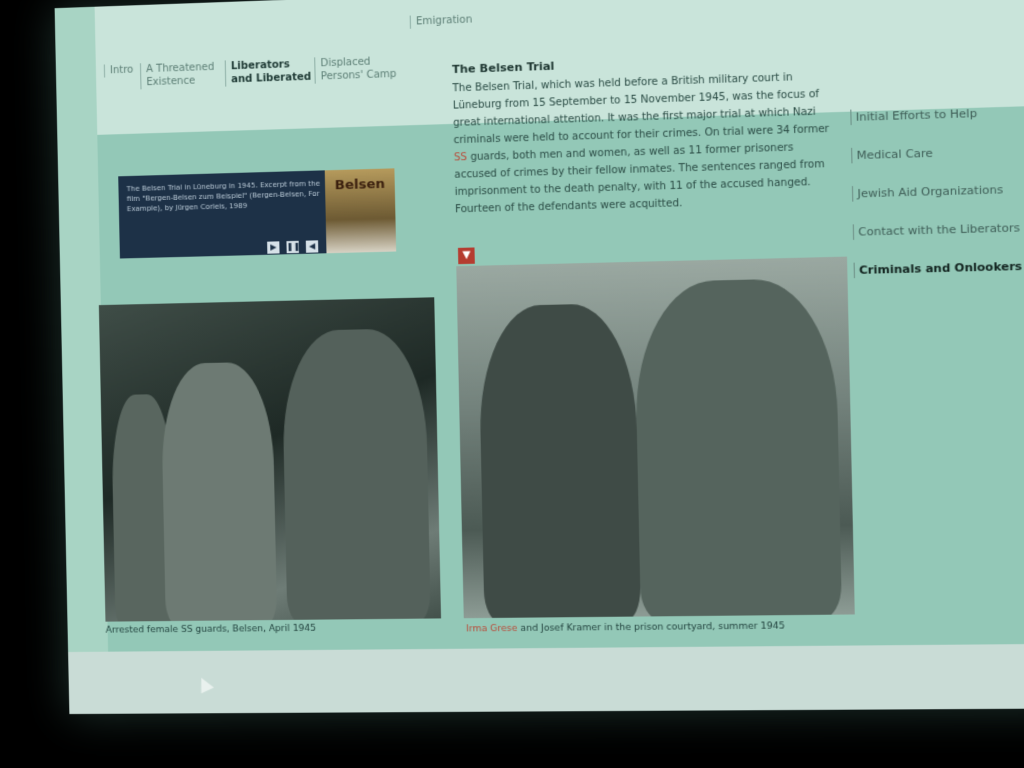 The height and width of the screenshot is (768, 1024). I want to click on sidebar-item-criminals-onlookers: Criminals and Onlookers, so click(939, 268).